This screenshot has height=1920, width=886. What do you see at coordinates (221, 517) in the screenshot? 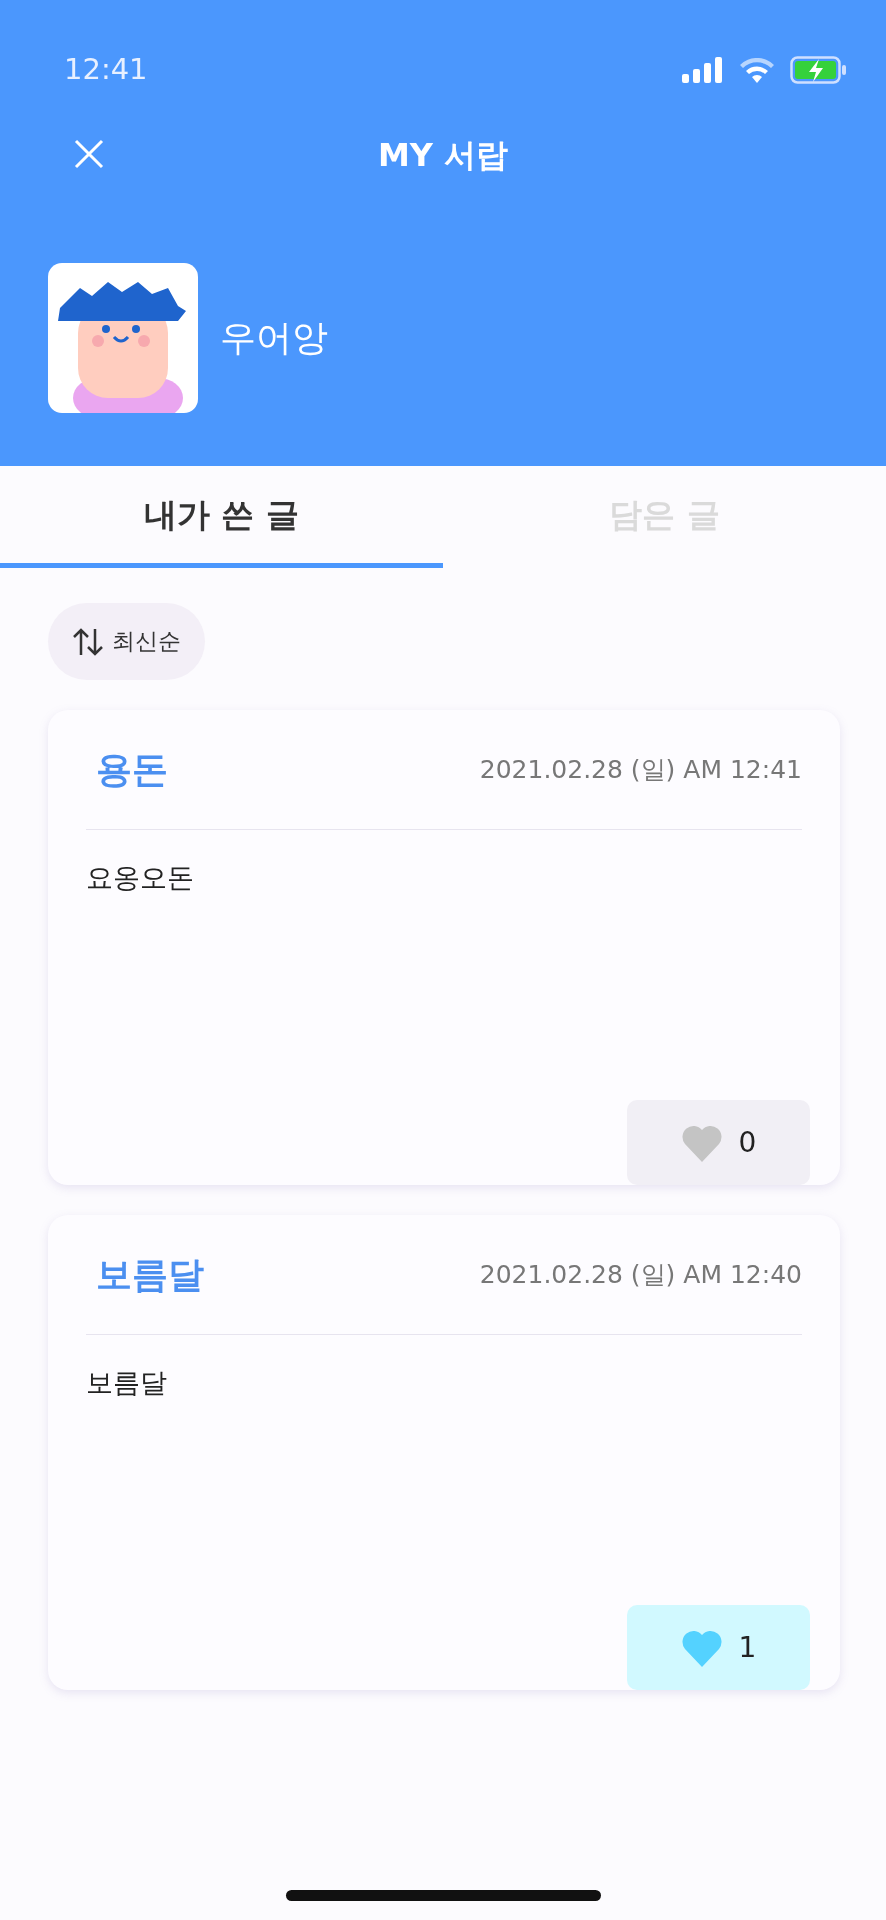
I see `tab: 내가 쓴 글` at bounding box center [221, 517].